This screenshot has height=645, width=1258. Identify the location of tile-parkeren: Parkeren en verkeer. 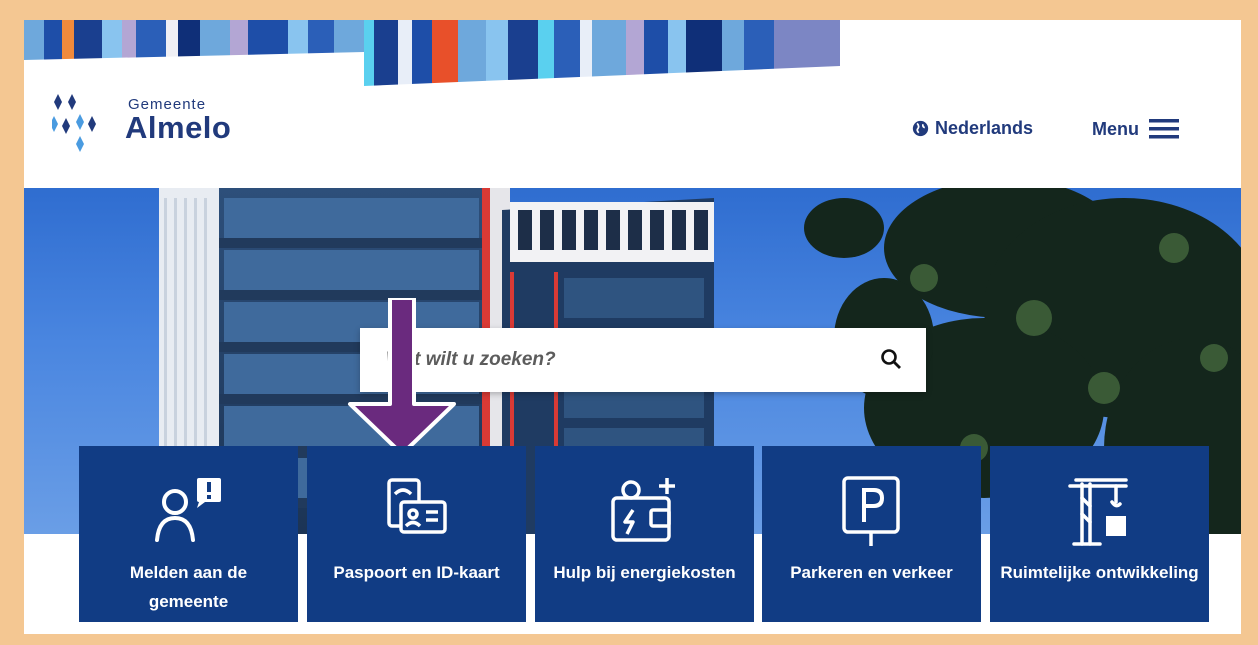
(871, 534).